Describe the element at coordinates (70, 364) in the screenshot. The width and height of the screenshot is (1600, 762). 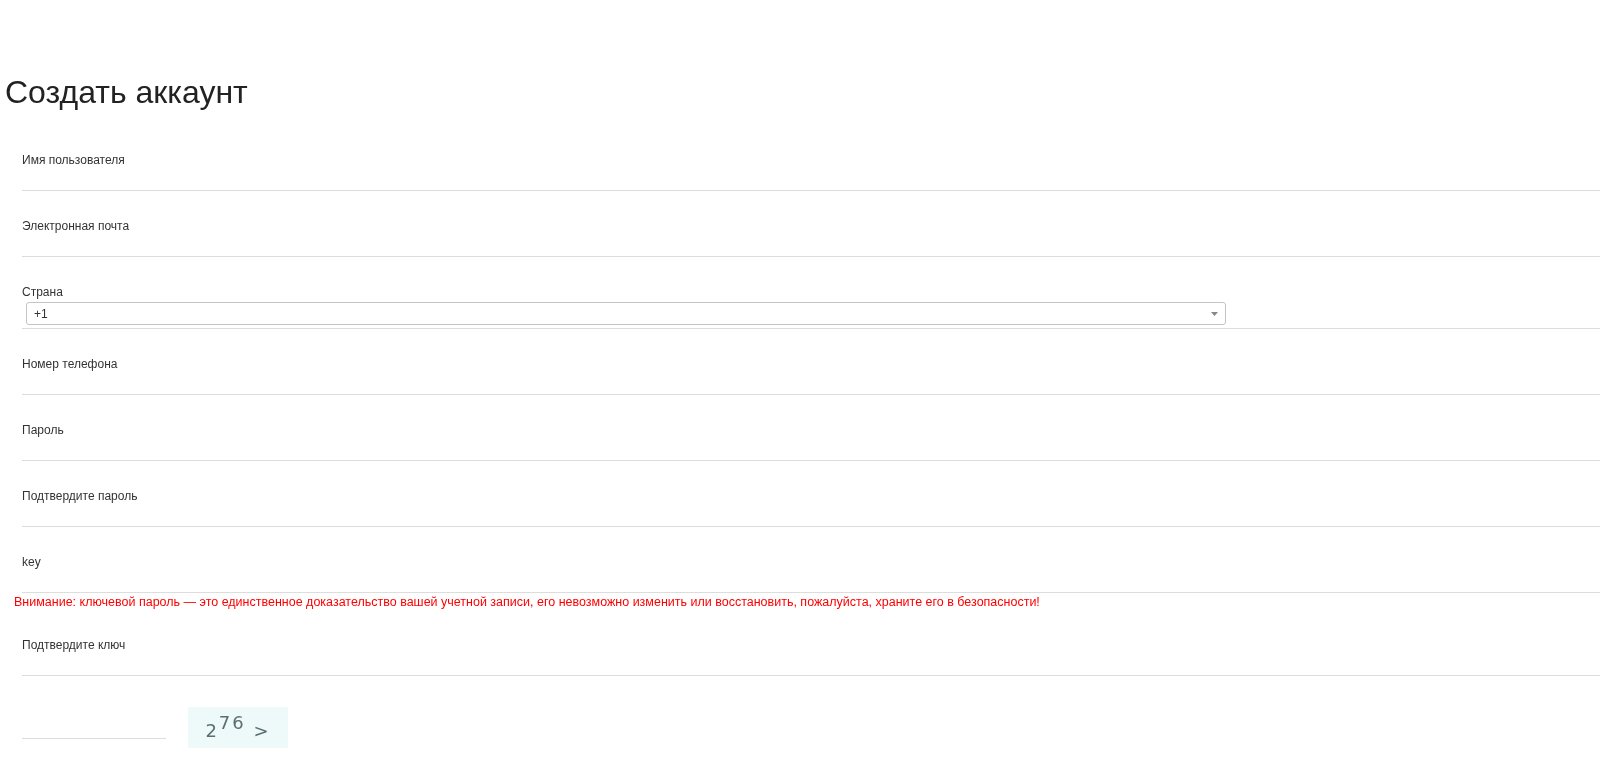
I see `field-label: Номер телефона` at that location.